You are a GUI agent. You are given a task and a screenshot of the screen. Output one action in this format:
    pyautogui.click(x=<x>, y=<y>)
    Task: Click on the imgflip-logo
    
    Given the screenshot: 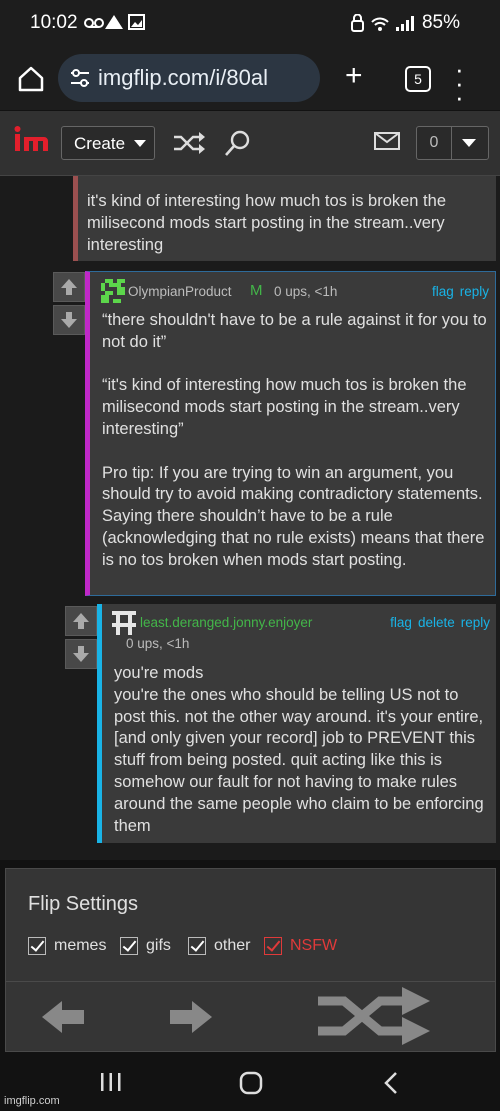 What is the action you would take?
    pyautogui.click(x=32, y=143)
    